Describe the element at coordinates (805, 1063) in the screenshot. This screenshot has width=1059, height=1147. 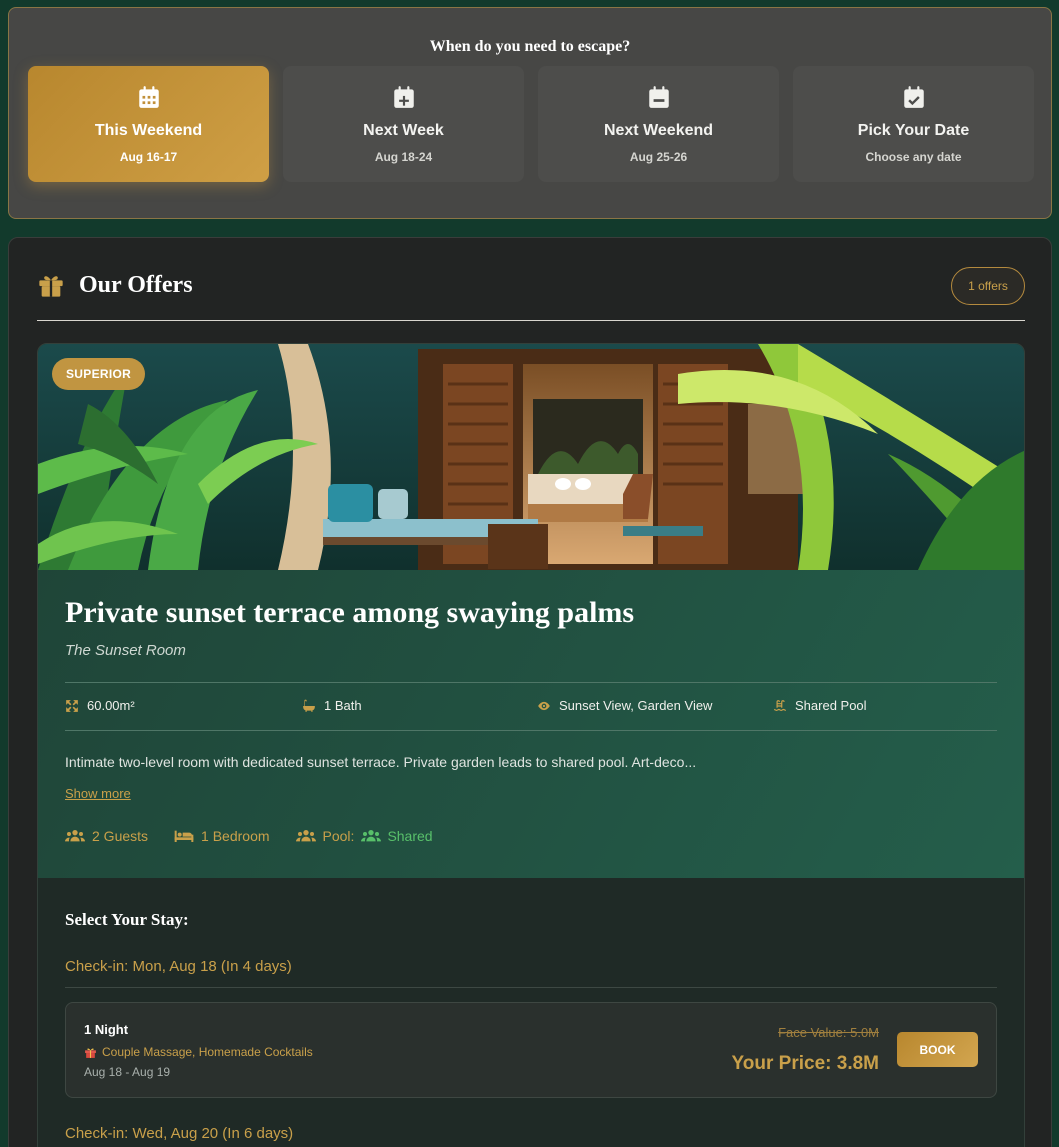
I see `your-price: Your Price: 3.8M` at that location.